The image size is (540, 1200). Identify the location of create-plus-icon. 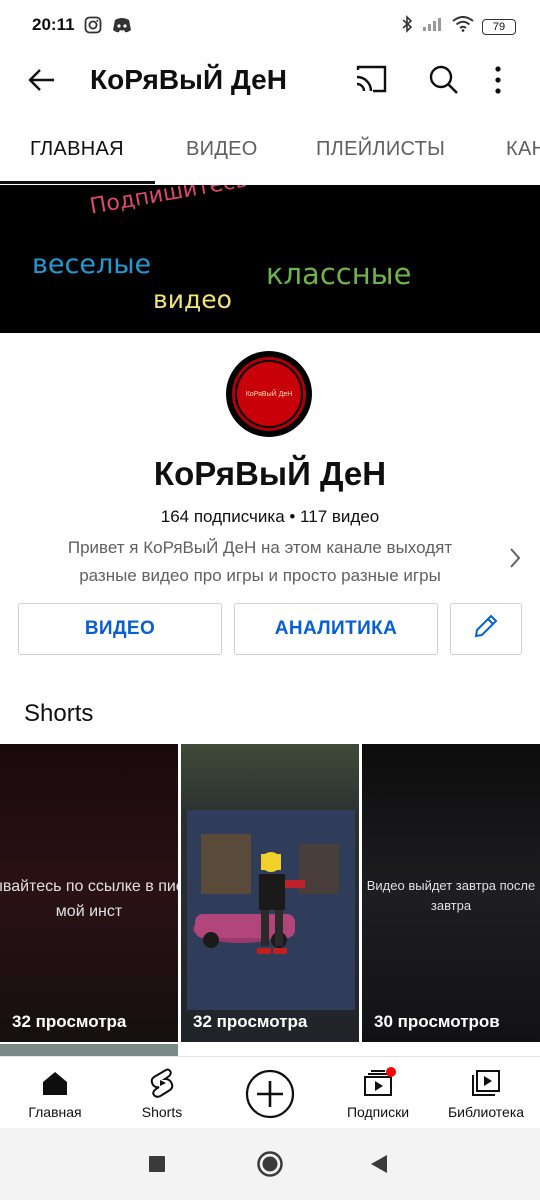
(270, 1096).